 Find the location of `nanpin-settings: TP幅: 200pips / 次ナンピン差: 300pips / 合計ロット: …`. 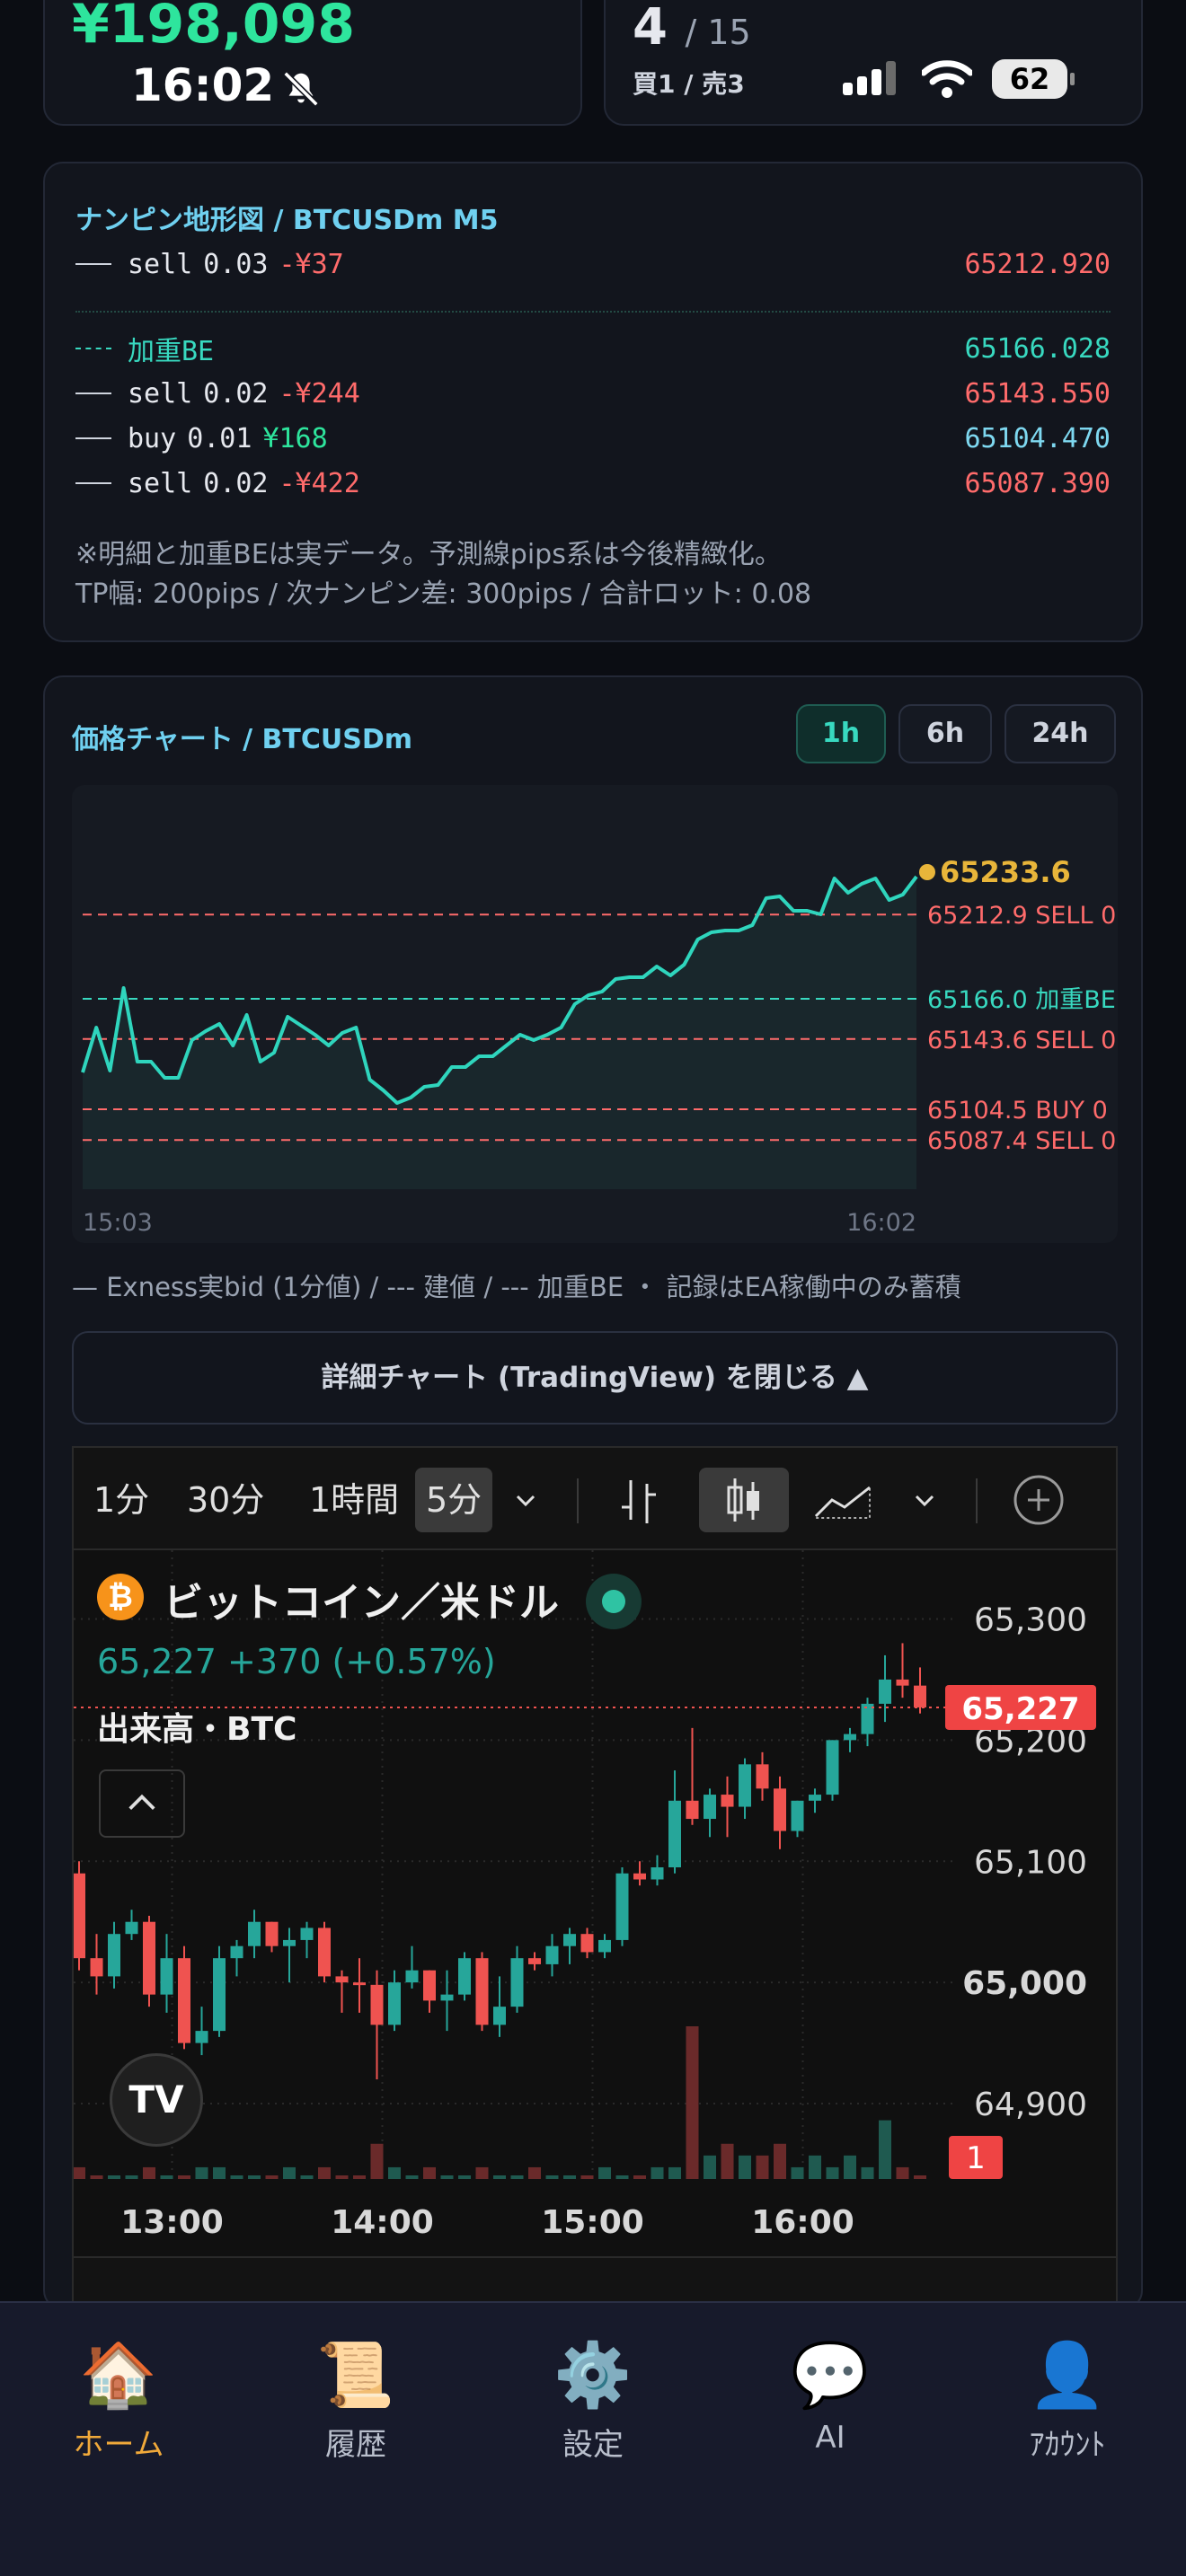

nanpin-settings: TP幅: 200pips / 次ナンピン差: 300pips / 合計ロット: … is located at coordinates (443, 594).